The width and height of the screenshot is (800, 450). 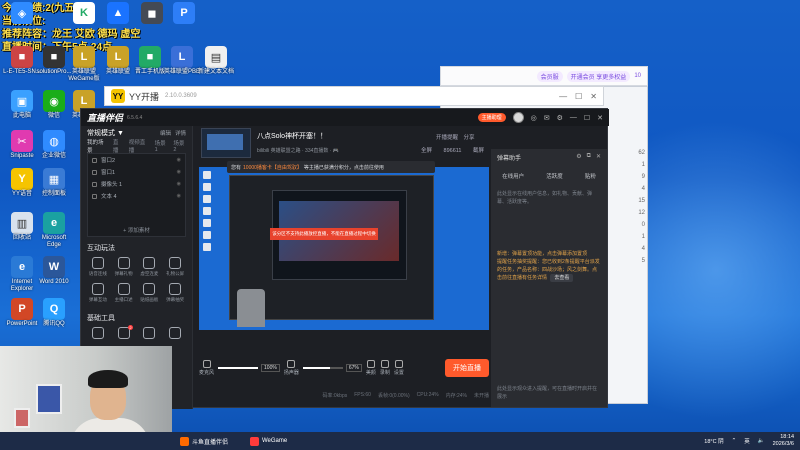 I want to click on taskbar-app: WeGame, so click(x=268, y=441).